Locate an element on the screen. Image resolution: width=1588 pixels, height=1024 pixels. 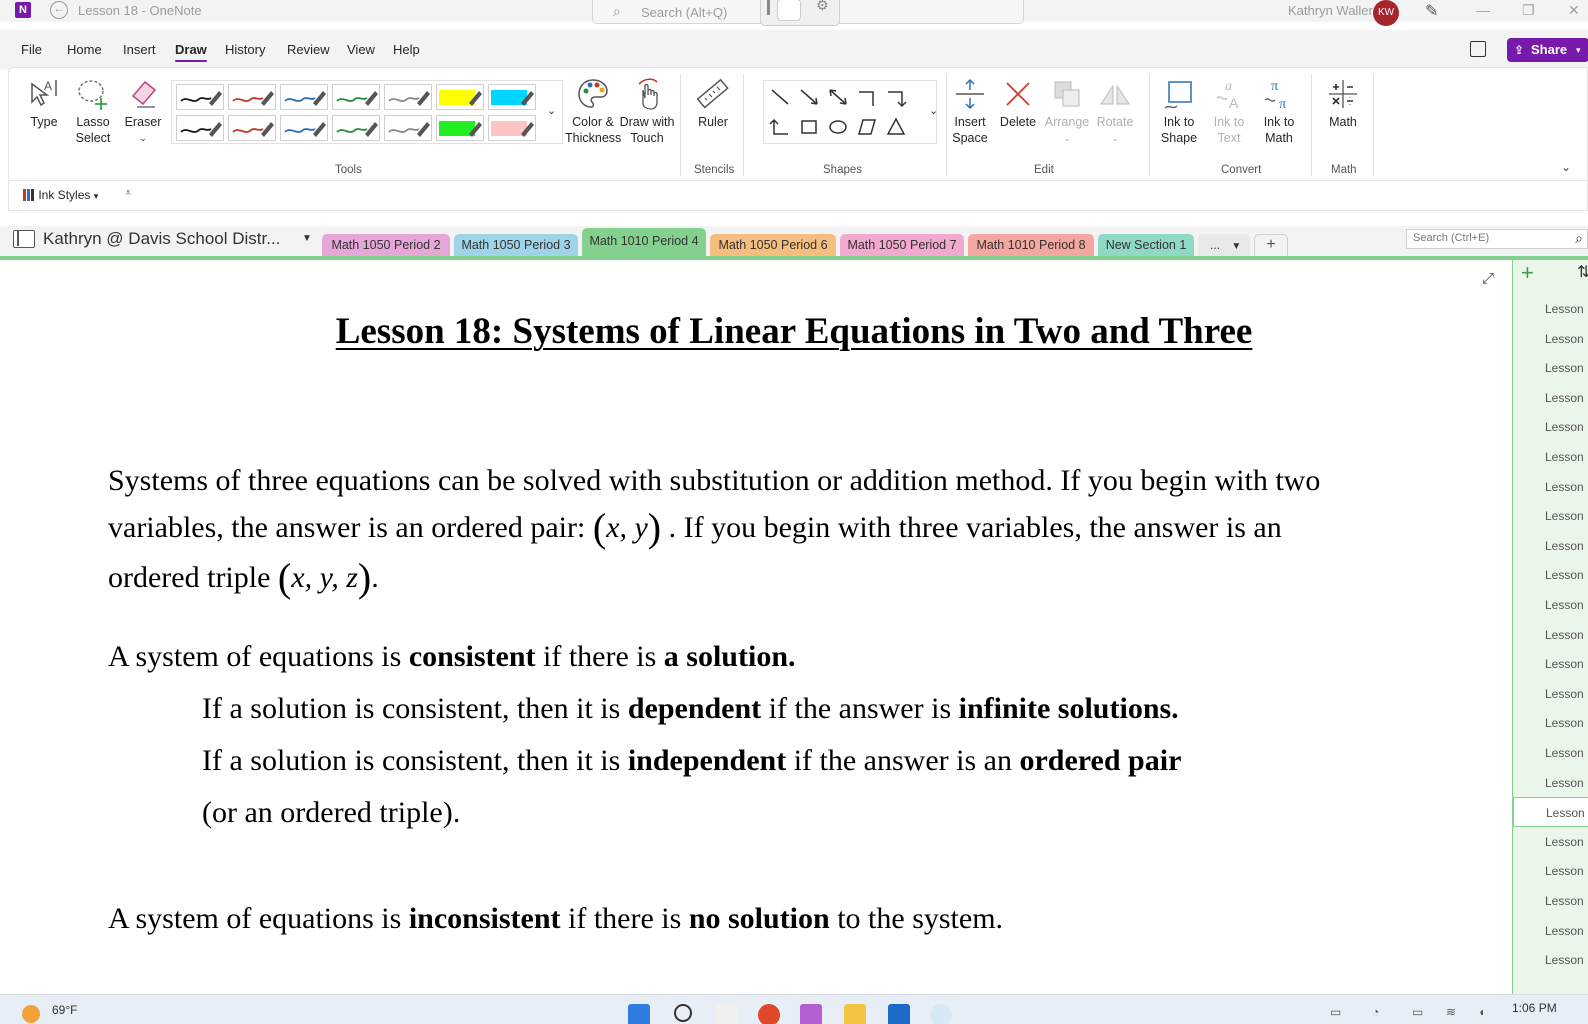
axis-arrow-shape-icon is located at coordinates (896, 97).